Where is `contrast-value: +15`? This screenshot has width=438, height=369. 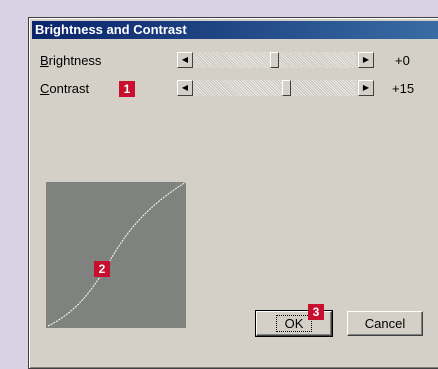 contrast-value: +15 is located at coordinates (403, 88).